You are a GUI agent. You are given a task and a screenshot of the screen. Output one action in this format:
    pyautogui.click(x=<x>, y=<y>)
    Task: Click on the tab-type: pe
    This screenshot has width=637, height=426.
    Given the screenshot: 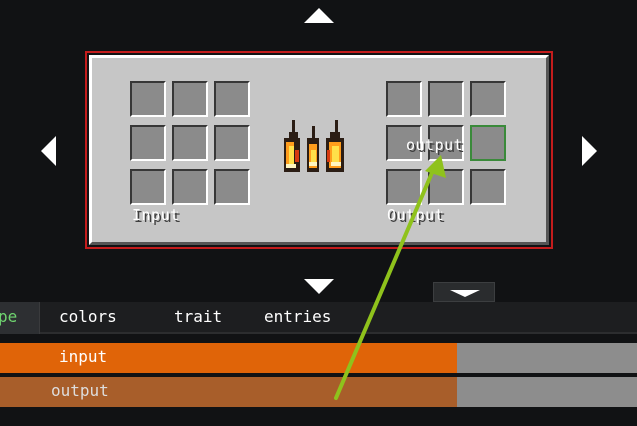 What is the action you would take?
    pyautogui.click(x=20, y=318)
    